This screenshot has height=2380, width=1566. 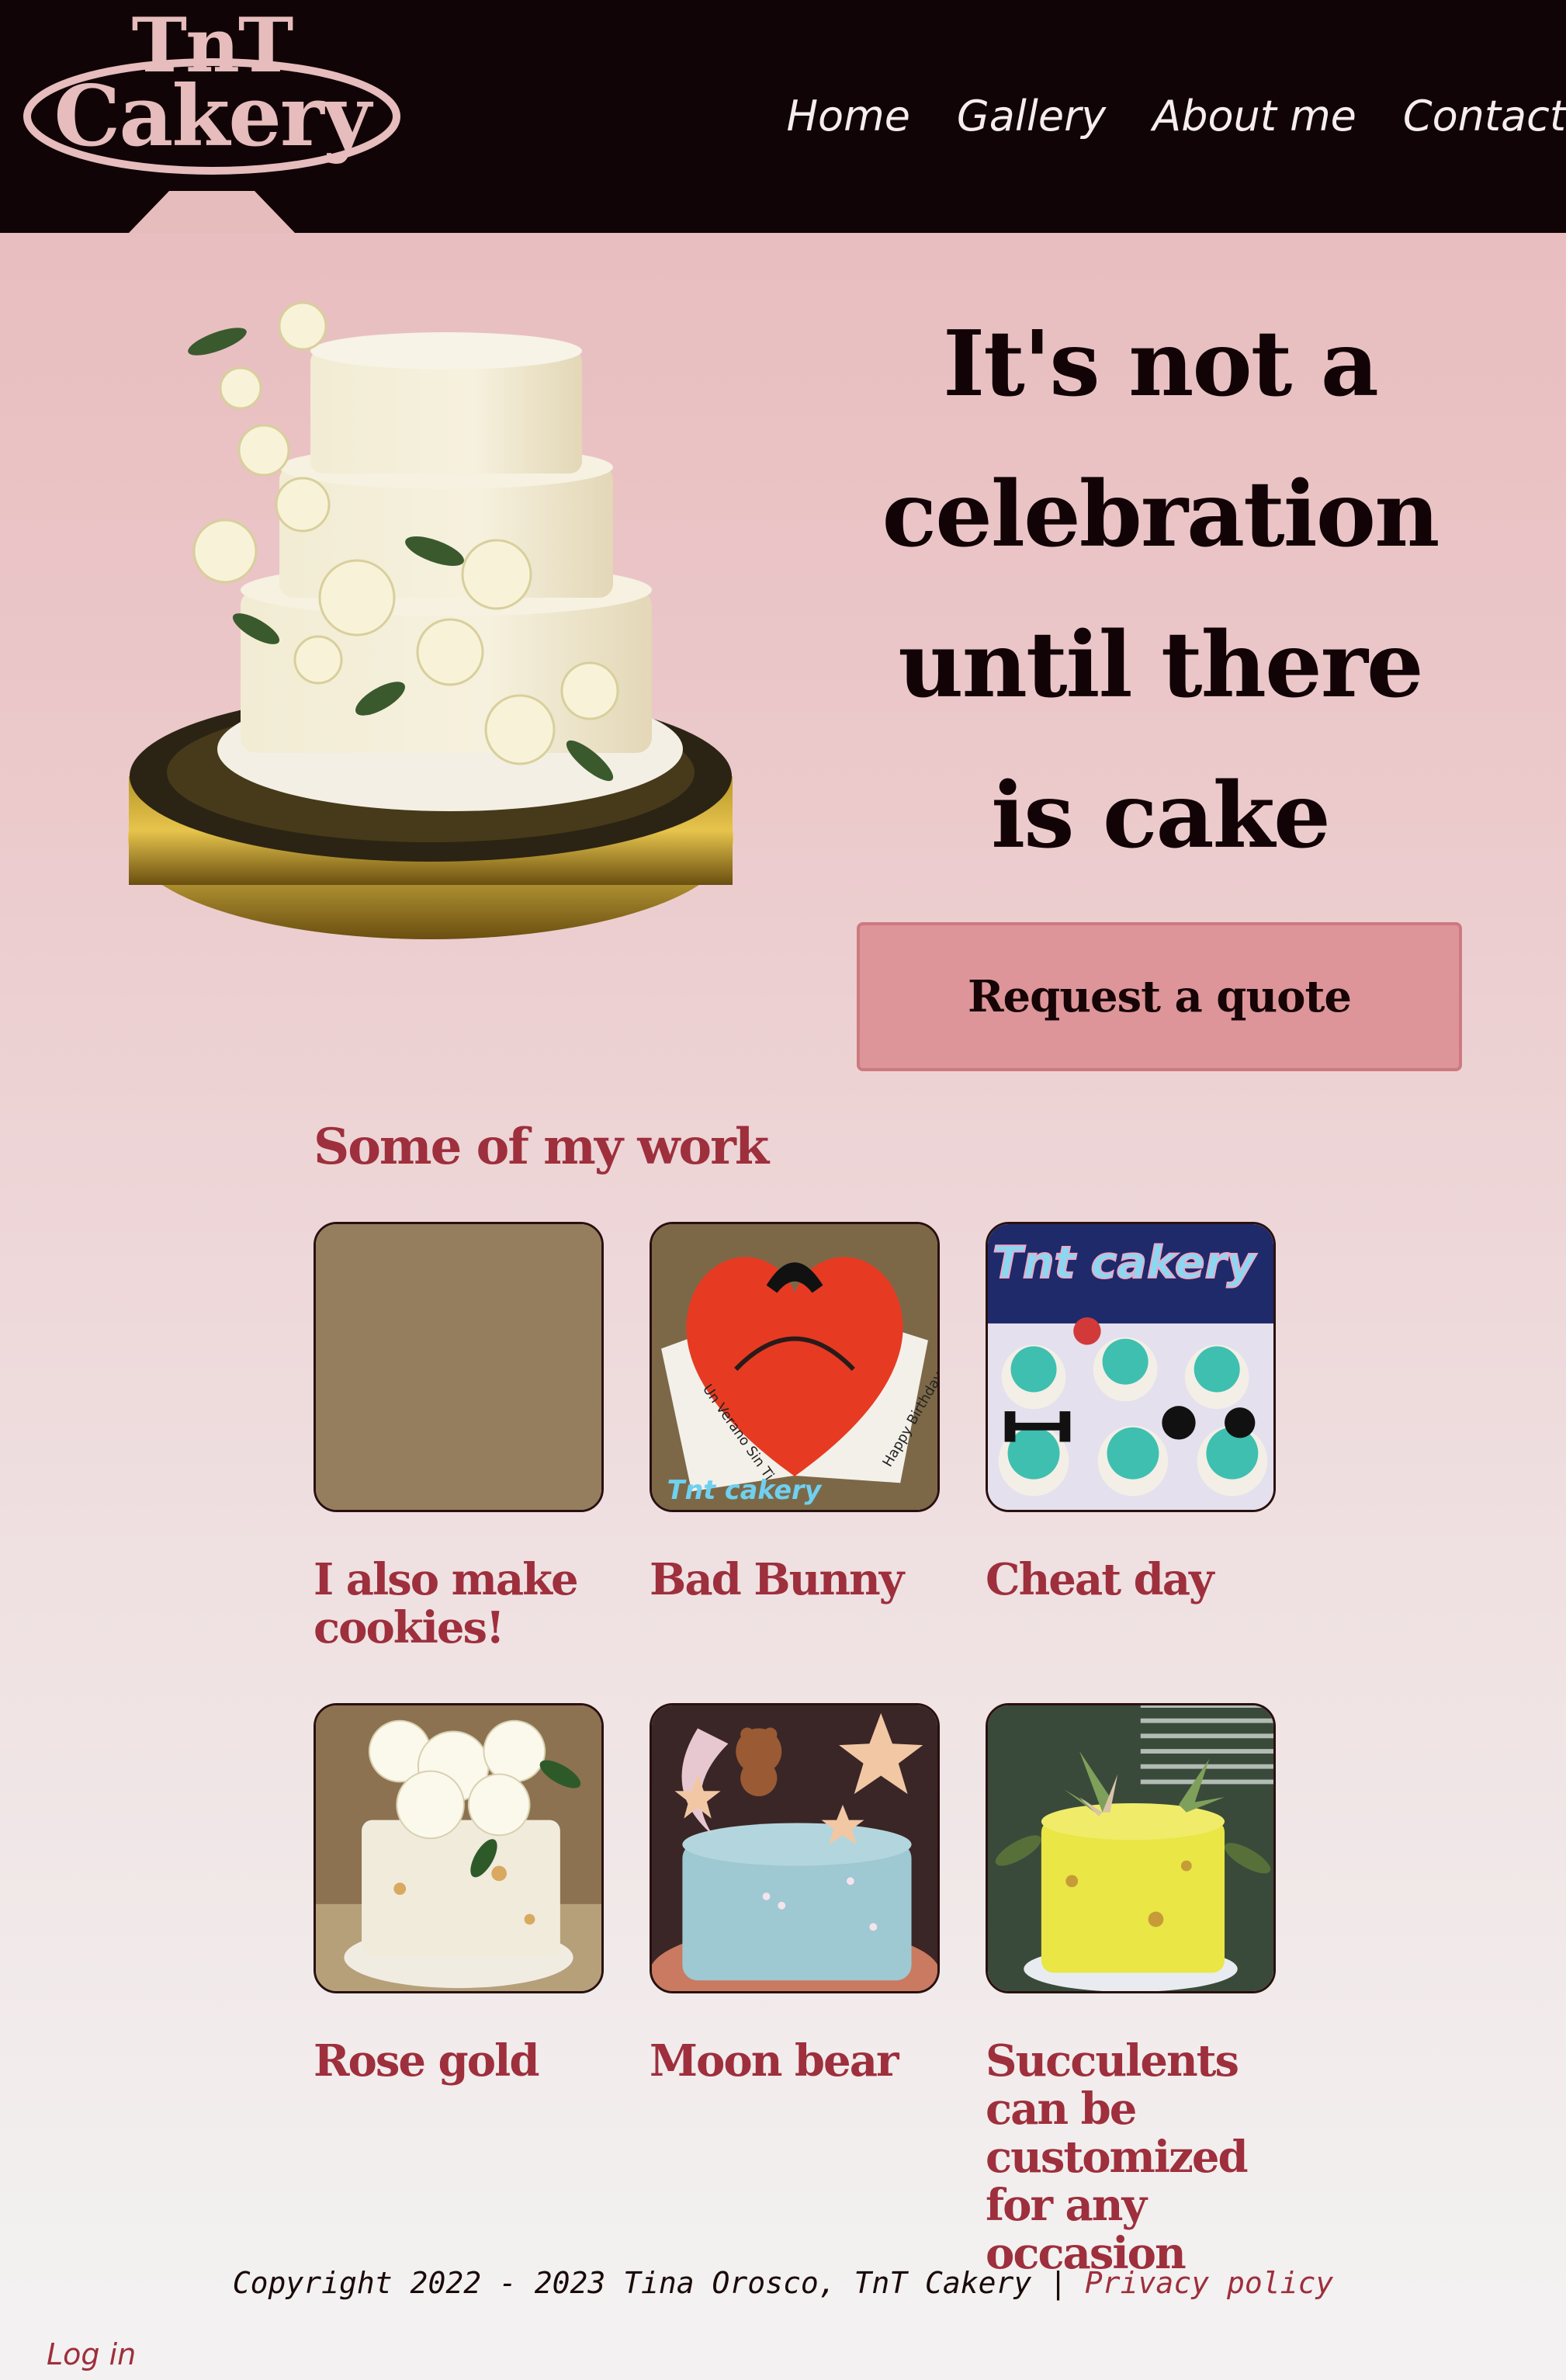 I want to click on gallery-item-moon-bear: Moon bear, so click(x=795, y=1894).